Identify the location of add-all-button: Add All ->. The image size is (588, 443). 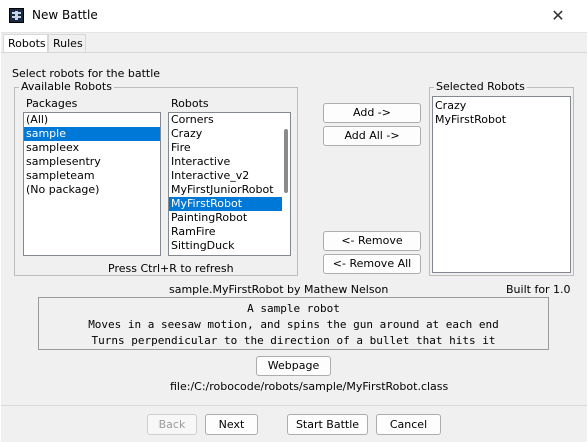
(372, 136).